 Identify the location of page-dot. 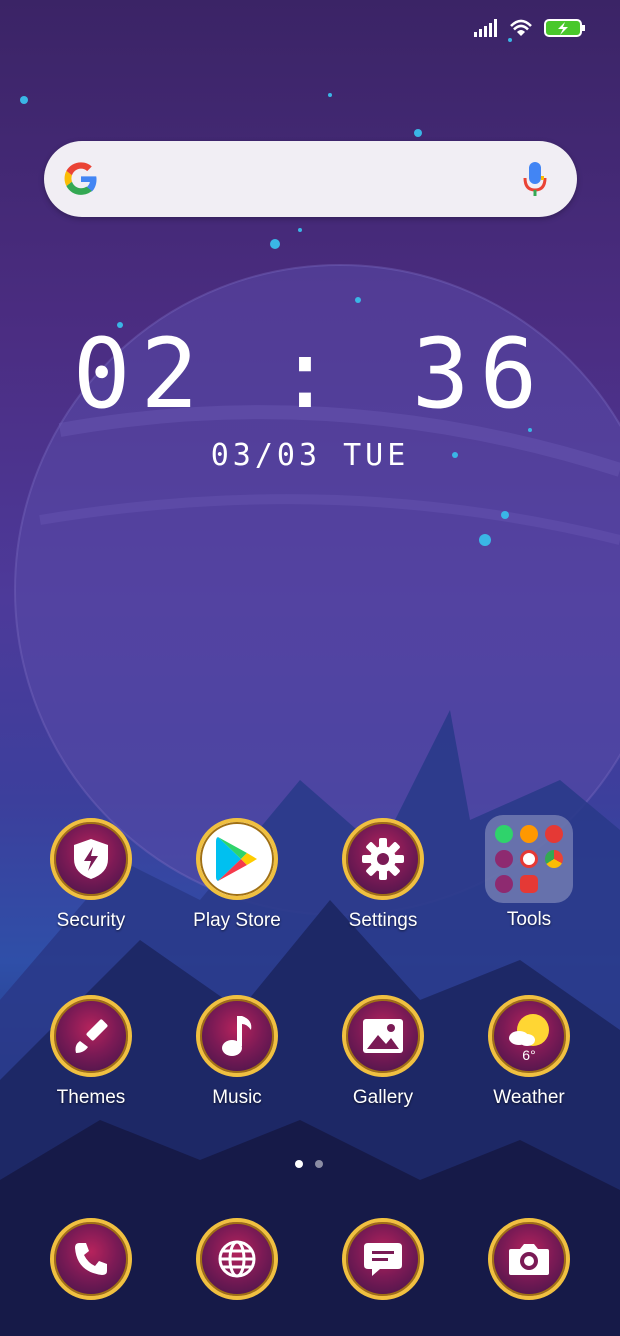
(319, 1164).